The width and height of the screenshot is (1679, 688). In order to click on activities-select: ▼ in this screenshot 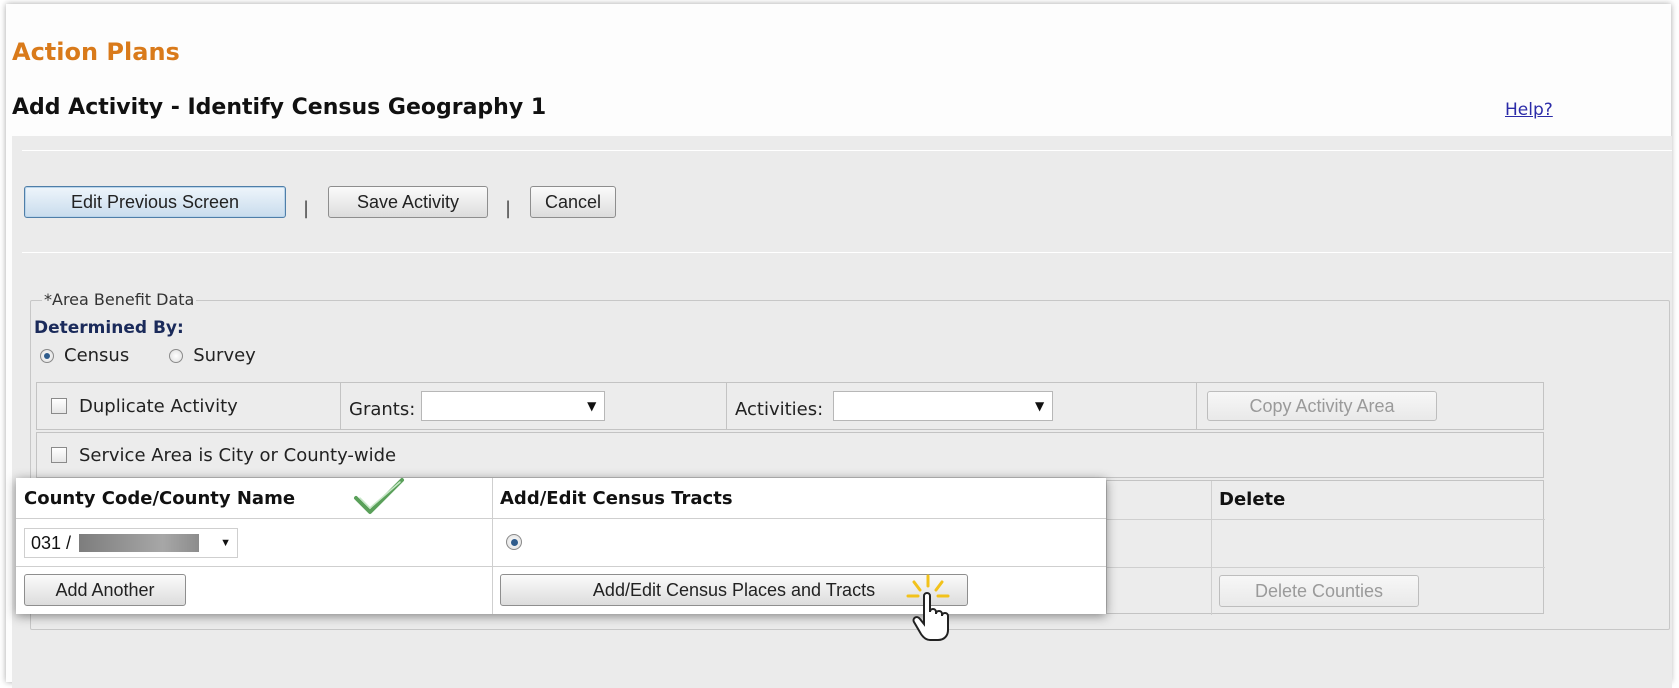, I will do `click(943, 406)`.